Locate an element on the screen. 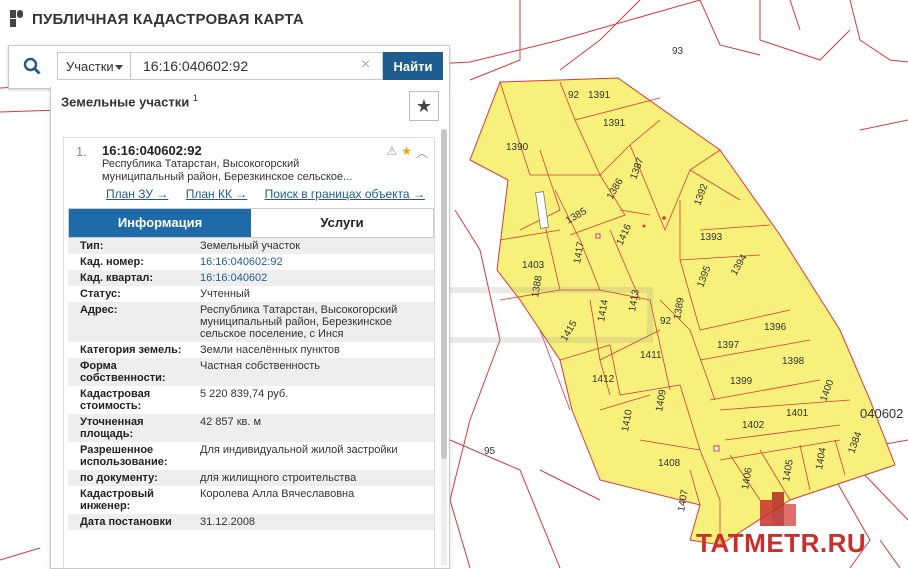  search-icon is located at coordinates (32, 66).